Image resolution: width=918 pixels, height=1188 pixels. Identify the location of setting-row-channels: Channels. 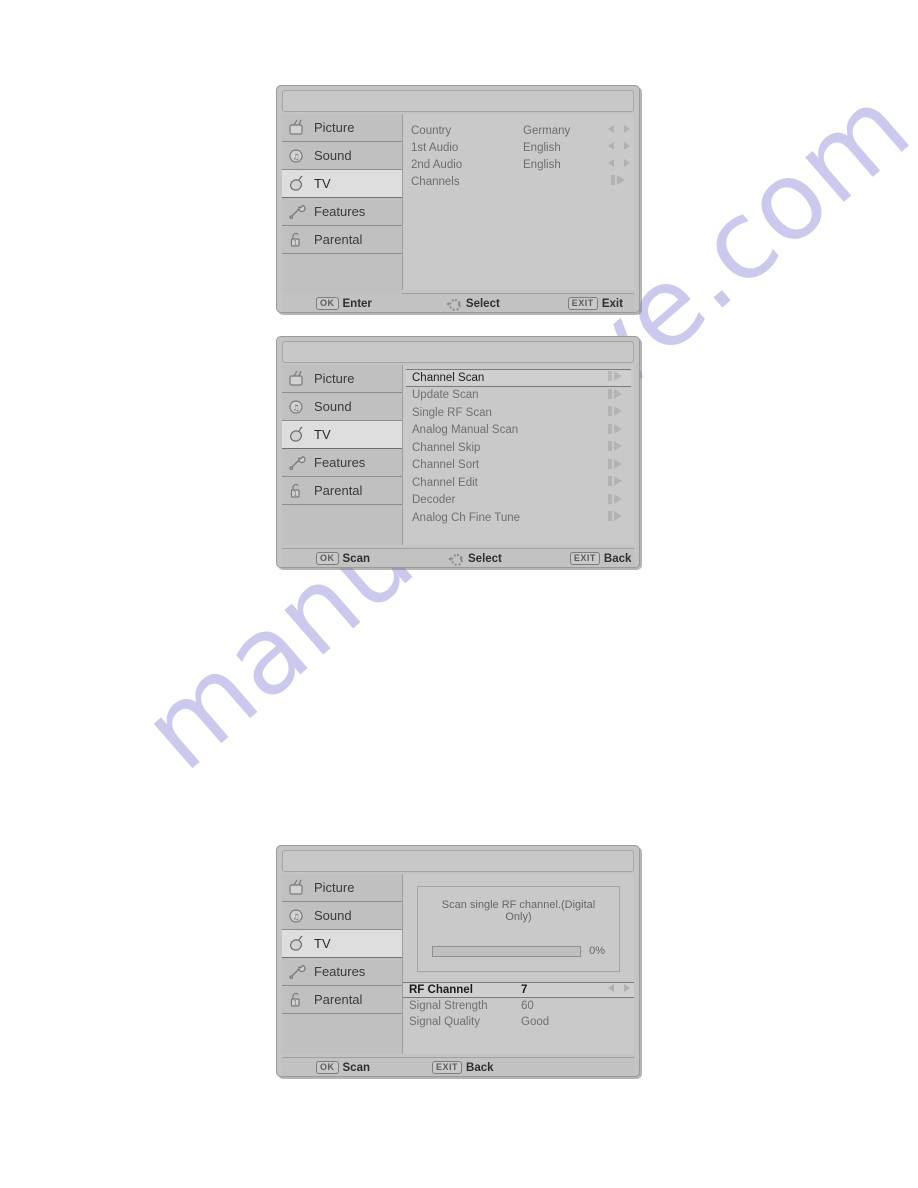
(518, 181).